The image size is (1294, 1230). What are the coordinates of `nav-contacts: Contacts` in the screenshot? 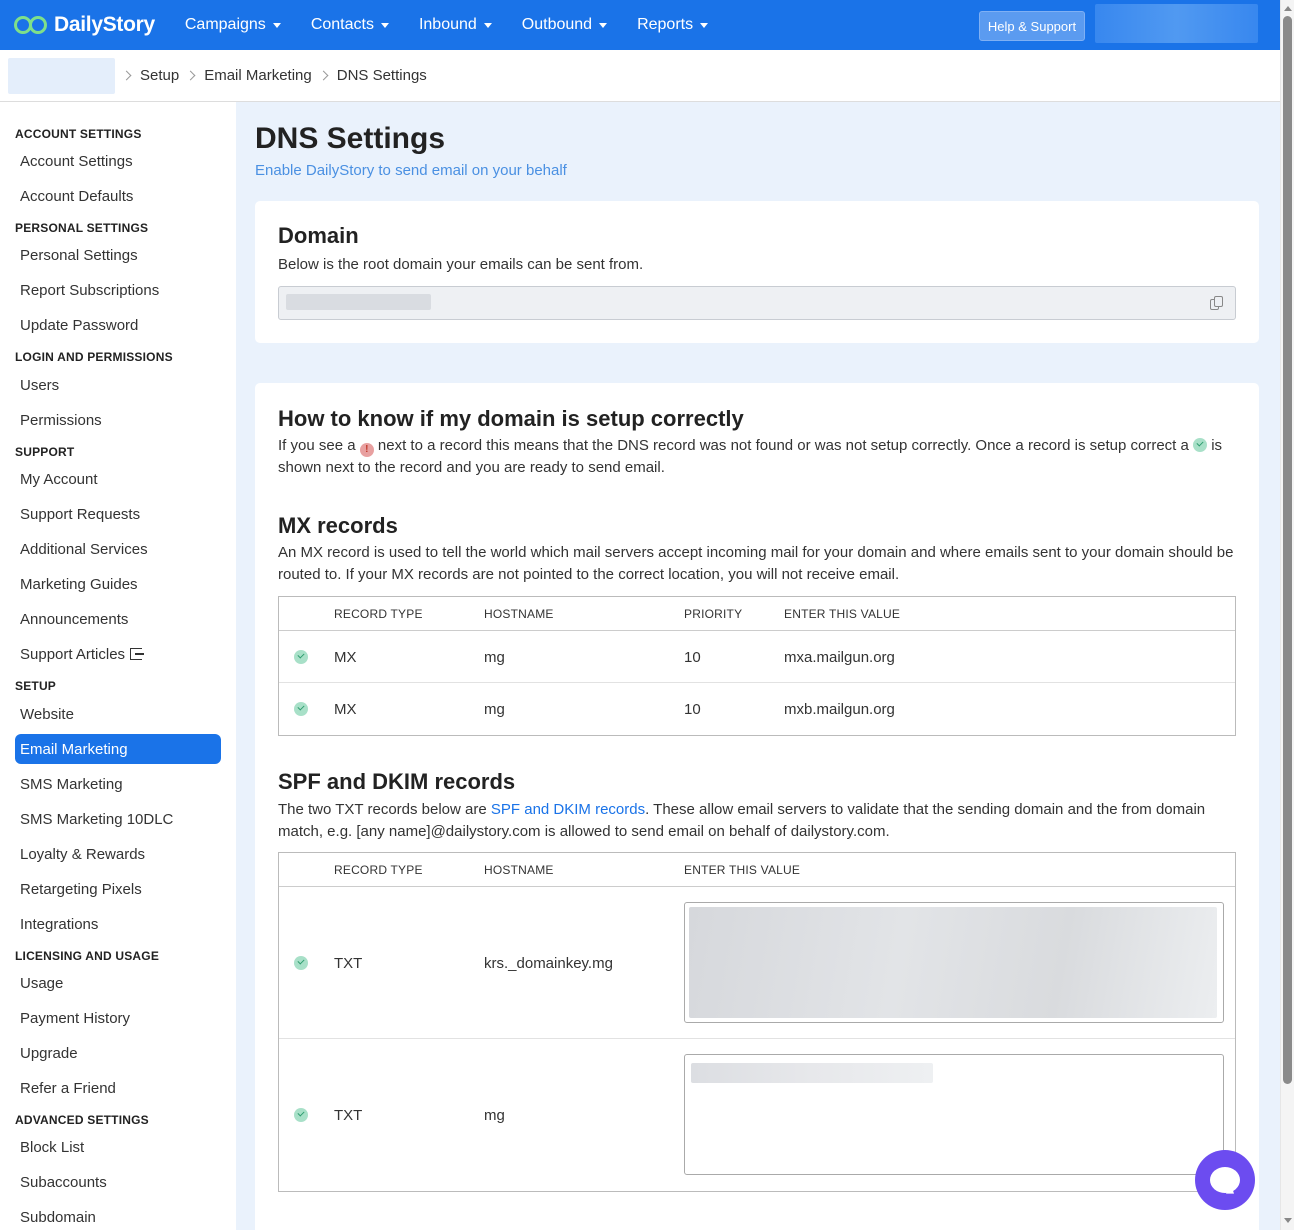 It's located at (350, 25).